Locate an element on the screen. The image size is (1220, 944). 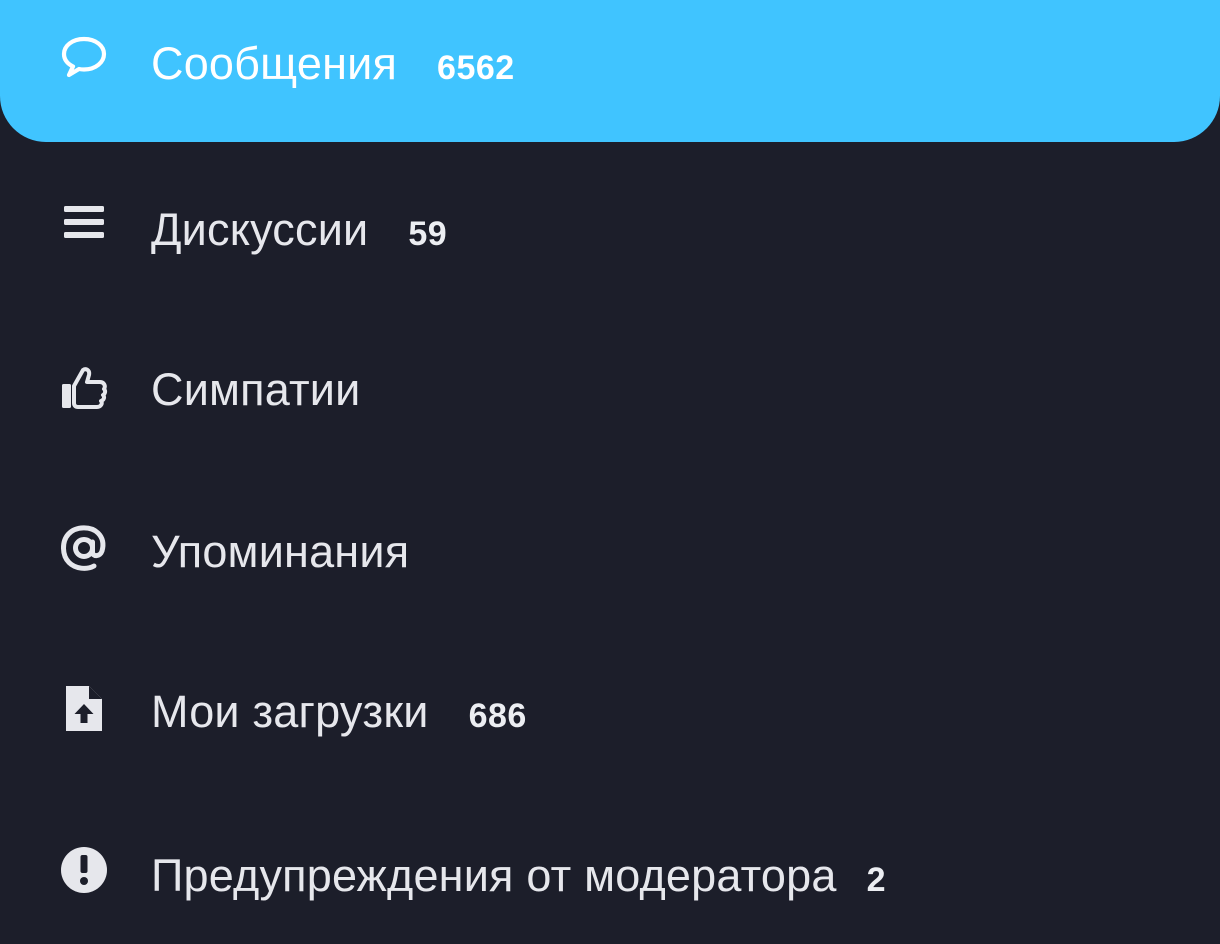
file-upload-icon is located at coordinates (84, 708).